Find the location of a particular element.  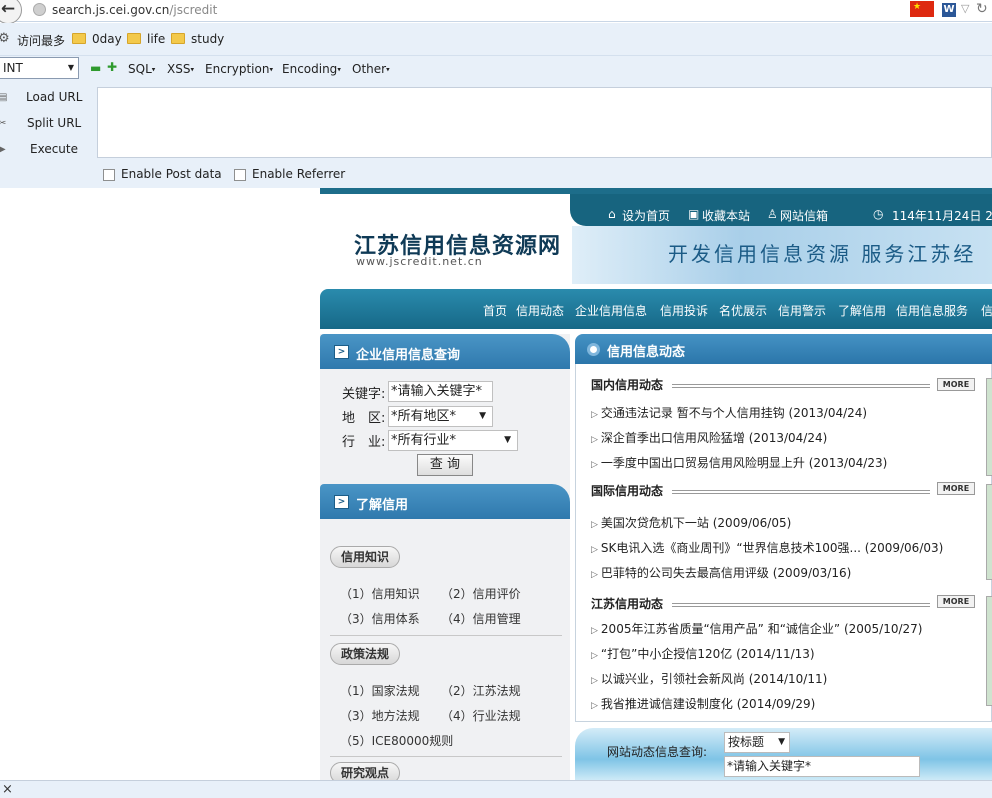

minus-icon: ▬ is located at coordinates (95, 68).